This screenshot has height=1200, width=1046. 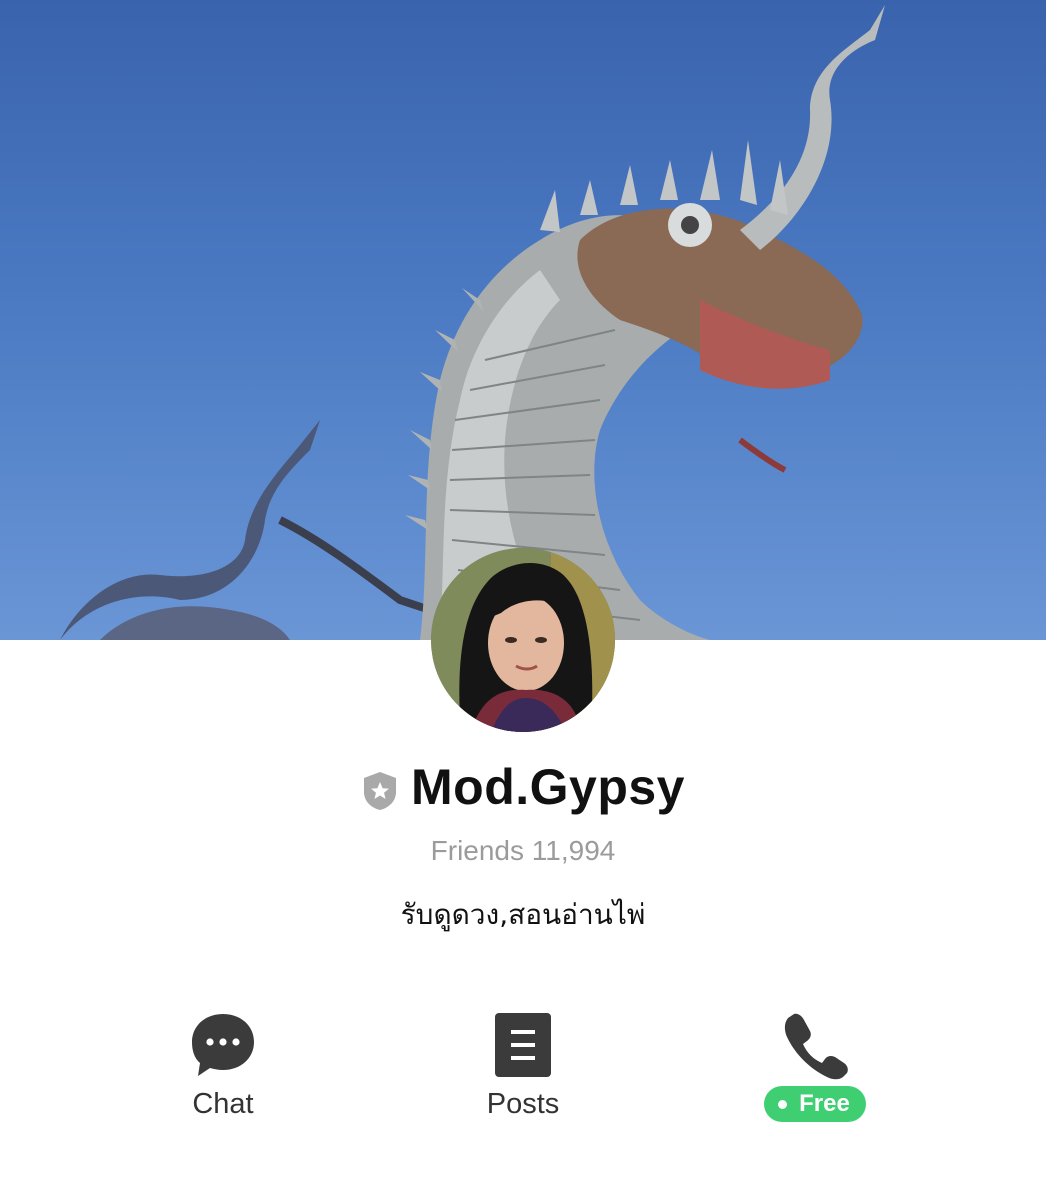 I want to click on friends-count: Friends 11,994, so click(x=523, y=851).